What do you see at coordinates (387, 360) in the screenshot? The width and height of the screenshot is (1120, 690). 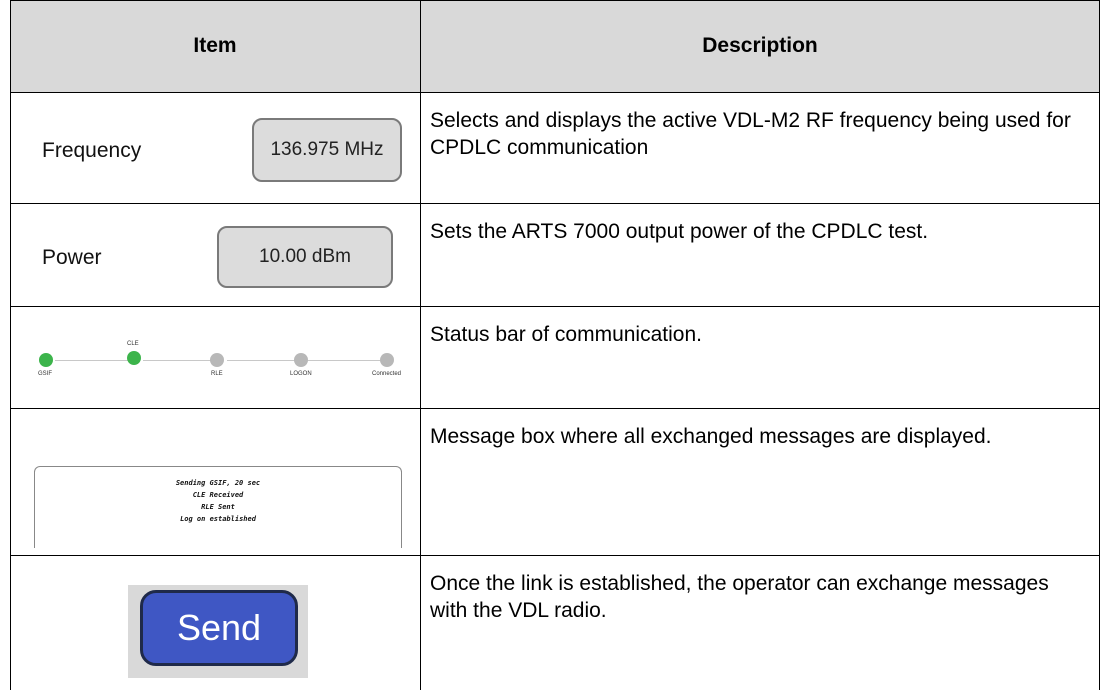 I see `status-dot-connected` at bounding box center [387, 360].